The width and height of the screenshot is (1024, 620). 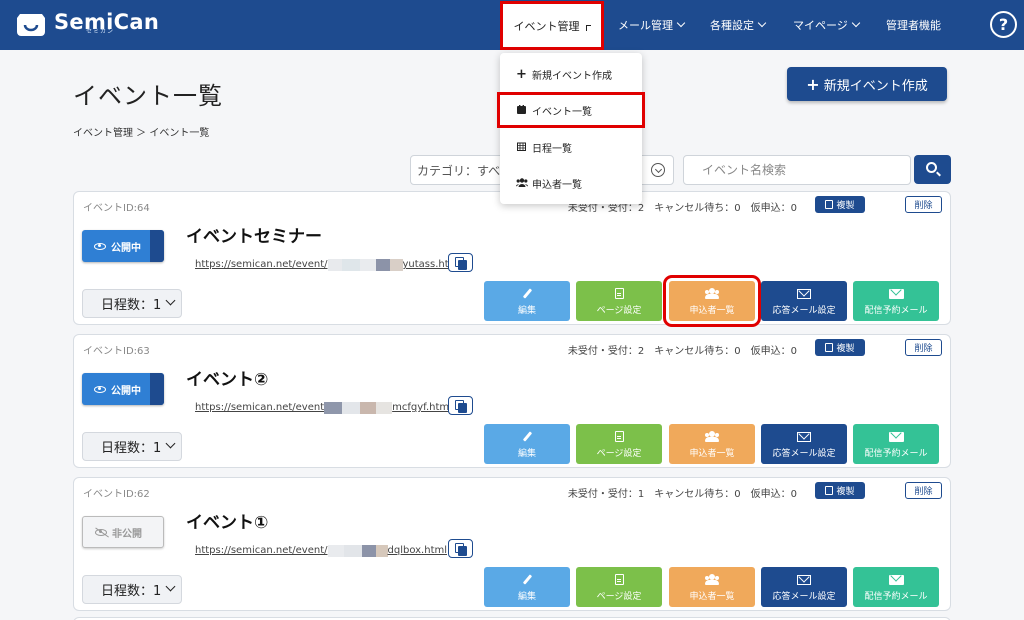 I want to click on reply-mail-settings-button-label: 応答メール設定, so click(x=804, y=310).